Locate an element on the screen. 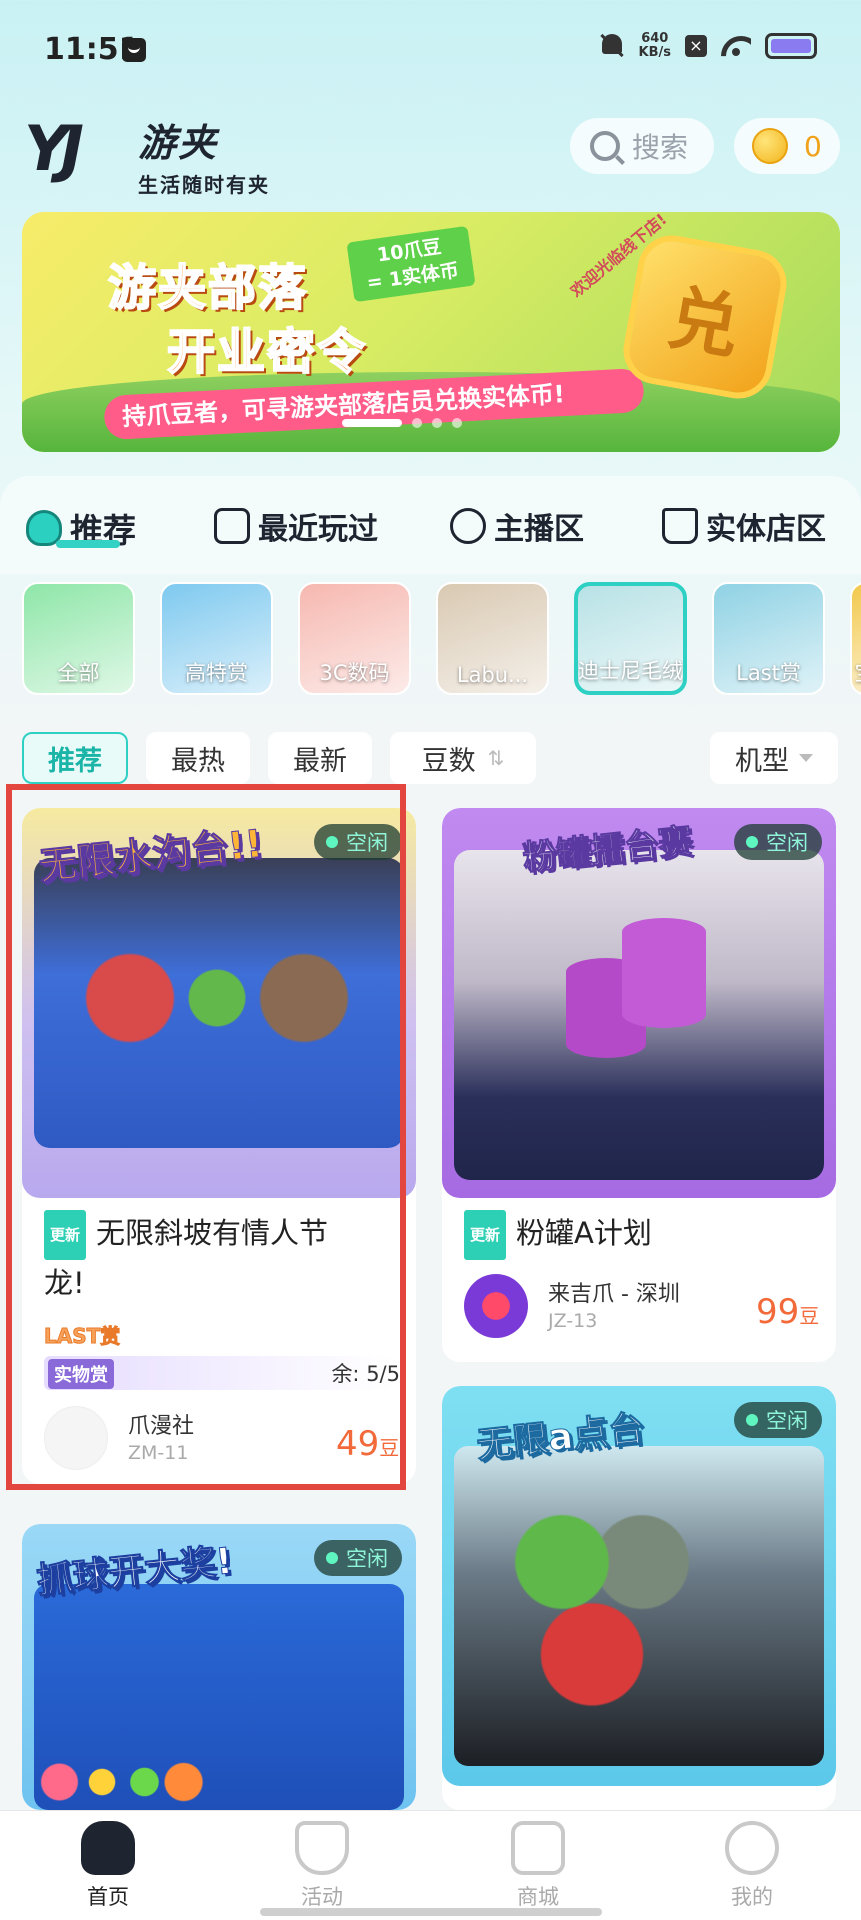 This screenshot has height=1920, width=861. category-disney: 迪士尼毛绒 is located at coordinates (630, 638).